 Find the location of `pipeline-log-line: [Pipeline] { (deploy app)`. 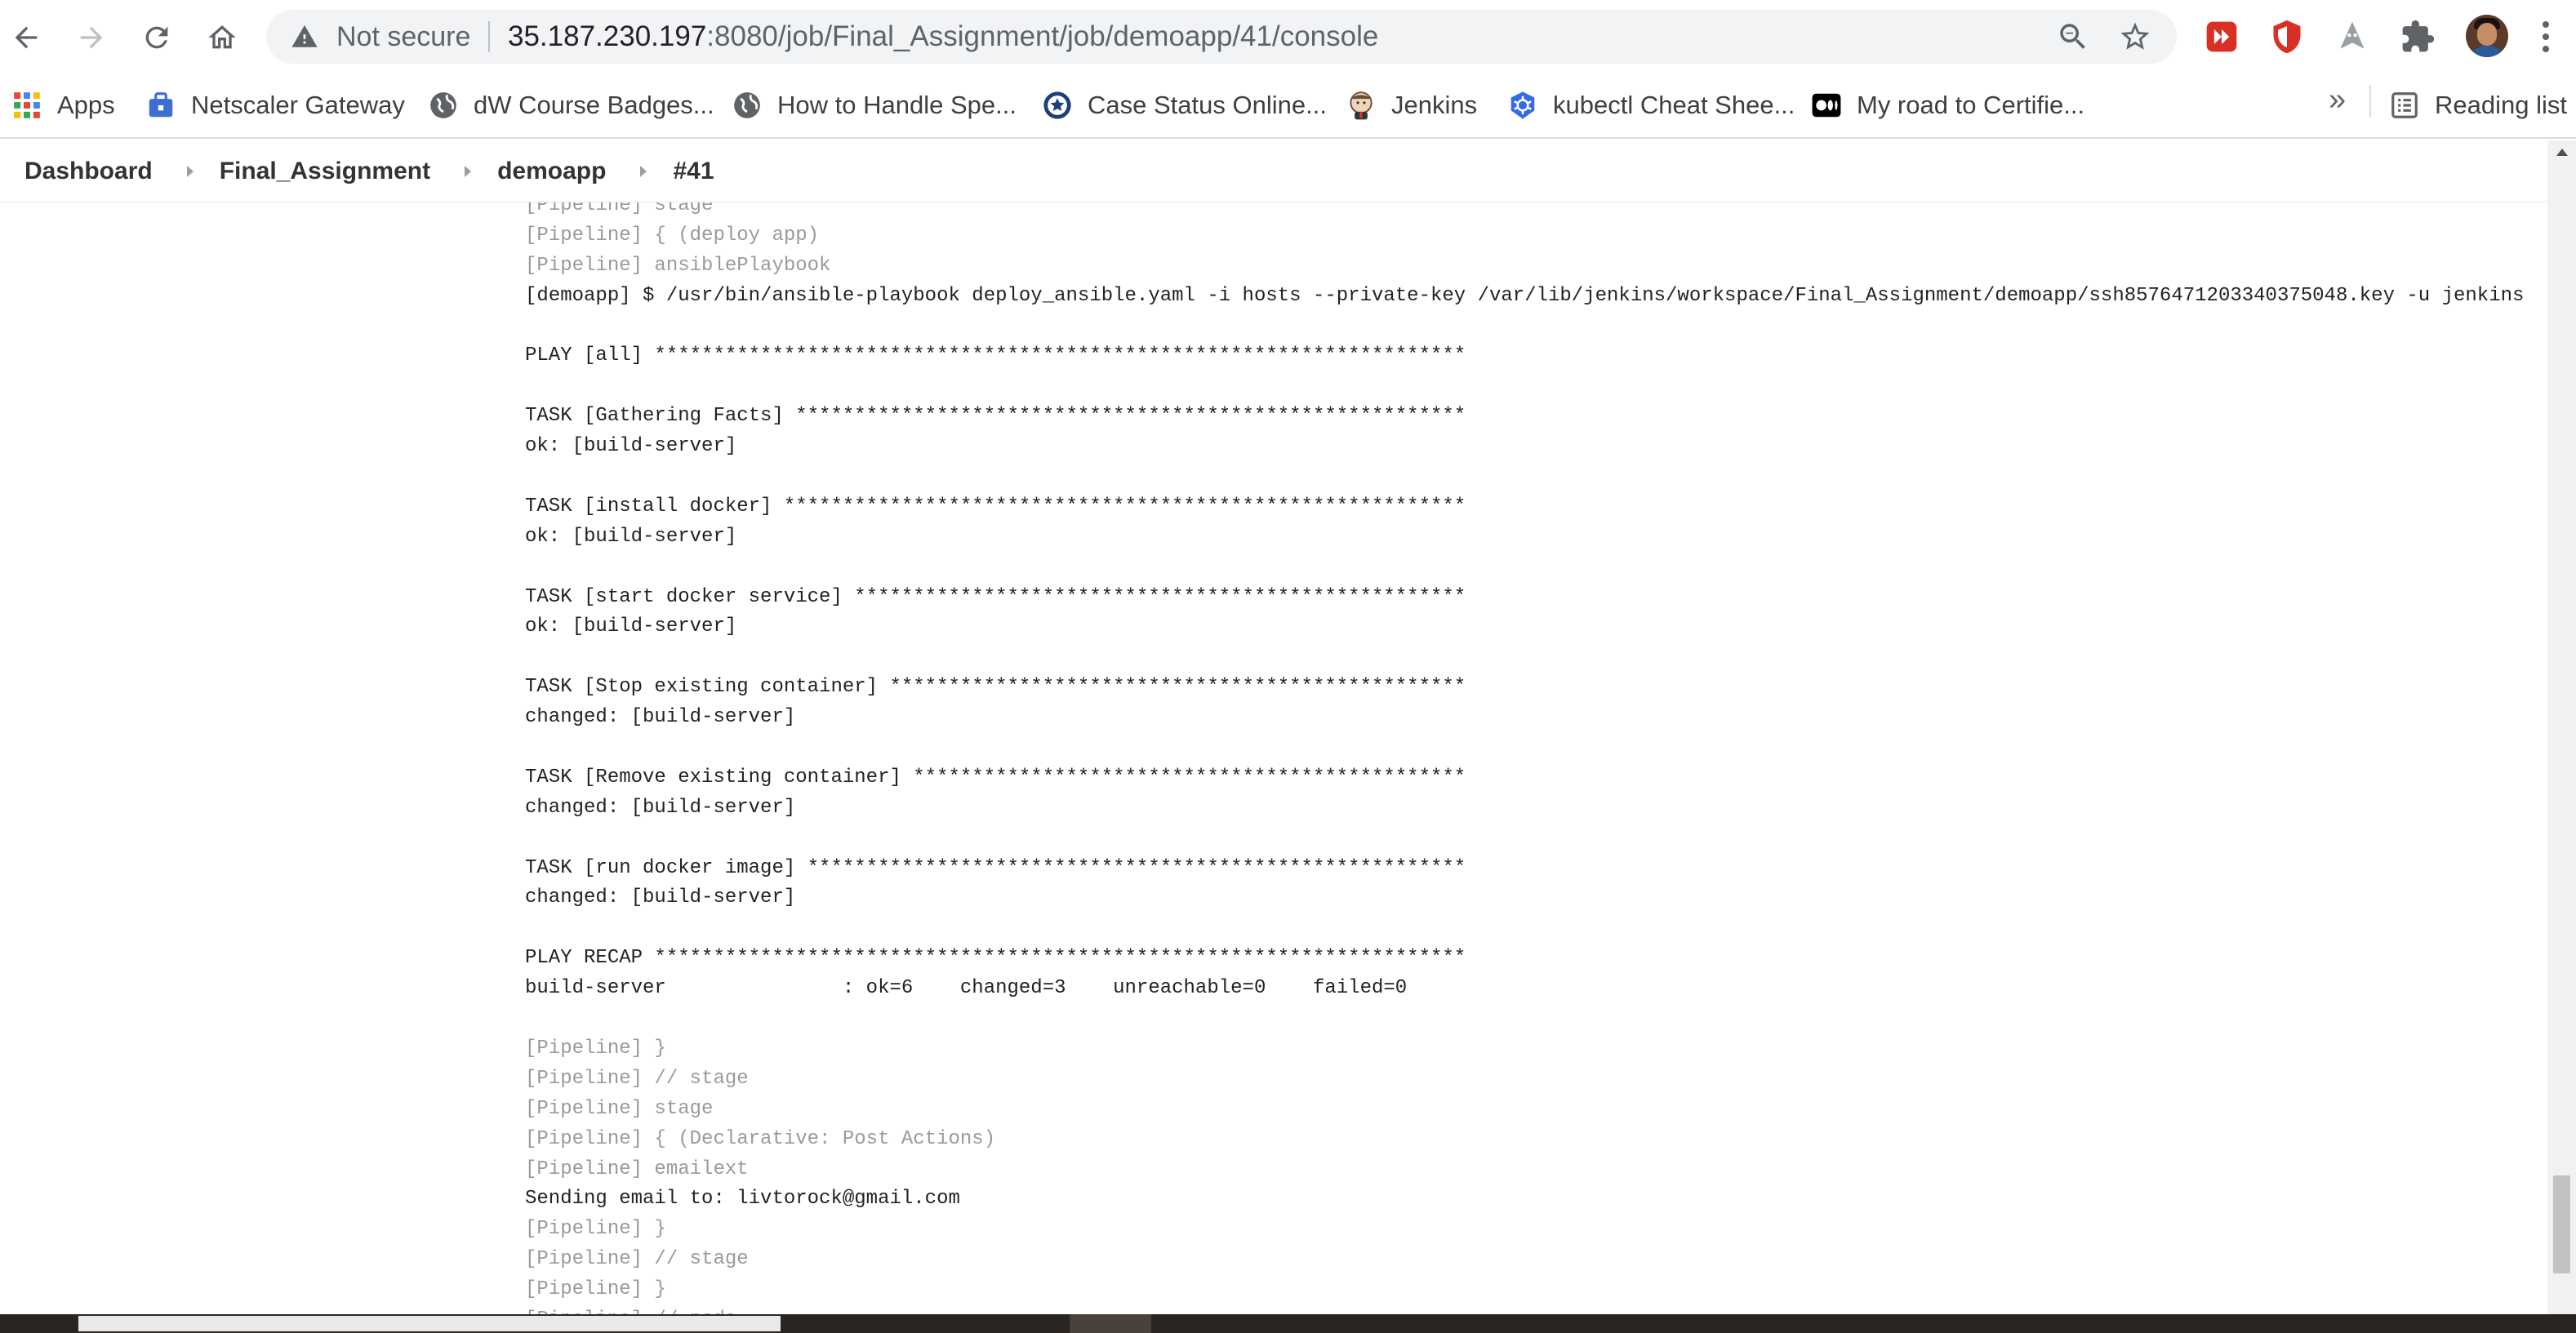

pipeline-log-line: [Pipeline] { (deploy app) is located at coordinates (672, 235).